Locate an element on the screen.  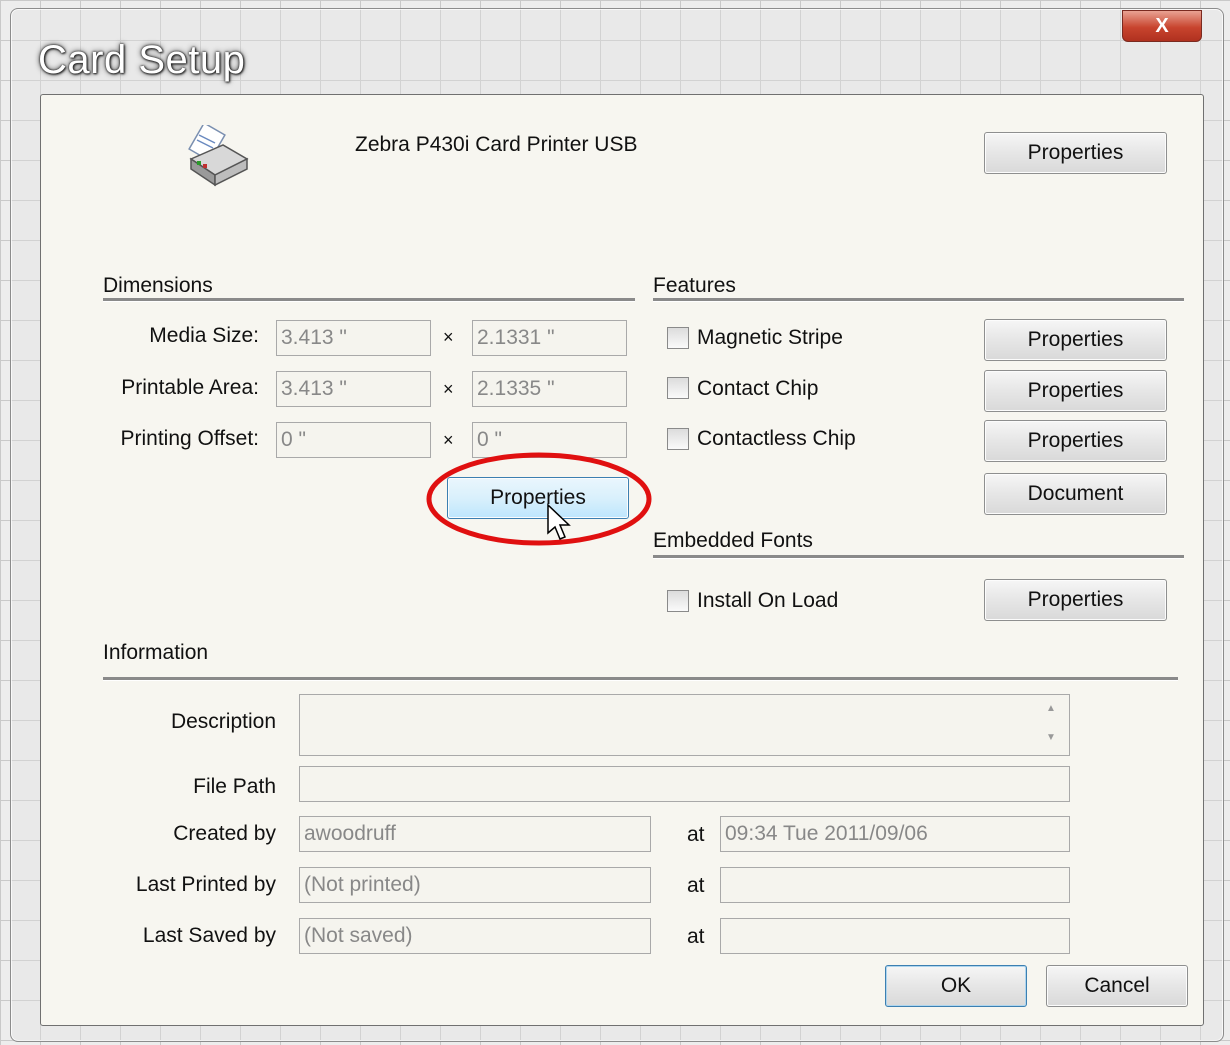
ok-button: OK is located at coordinates (956, 986).